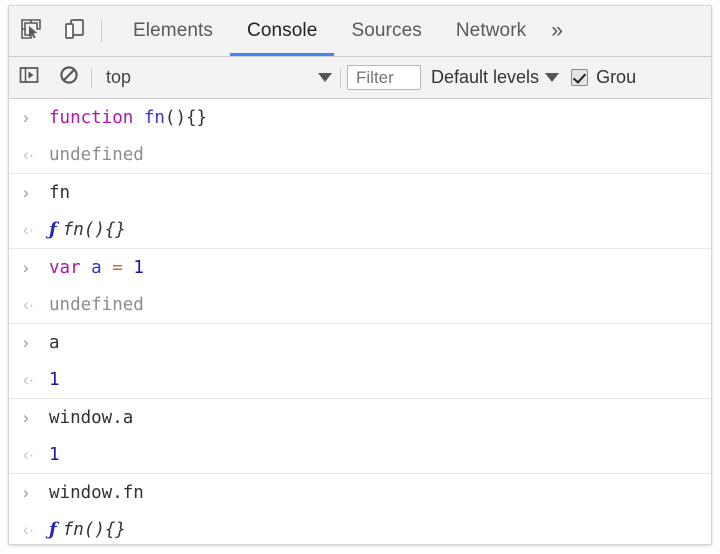  I want to click on console-input-text: a, so click(54, 342).